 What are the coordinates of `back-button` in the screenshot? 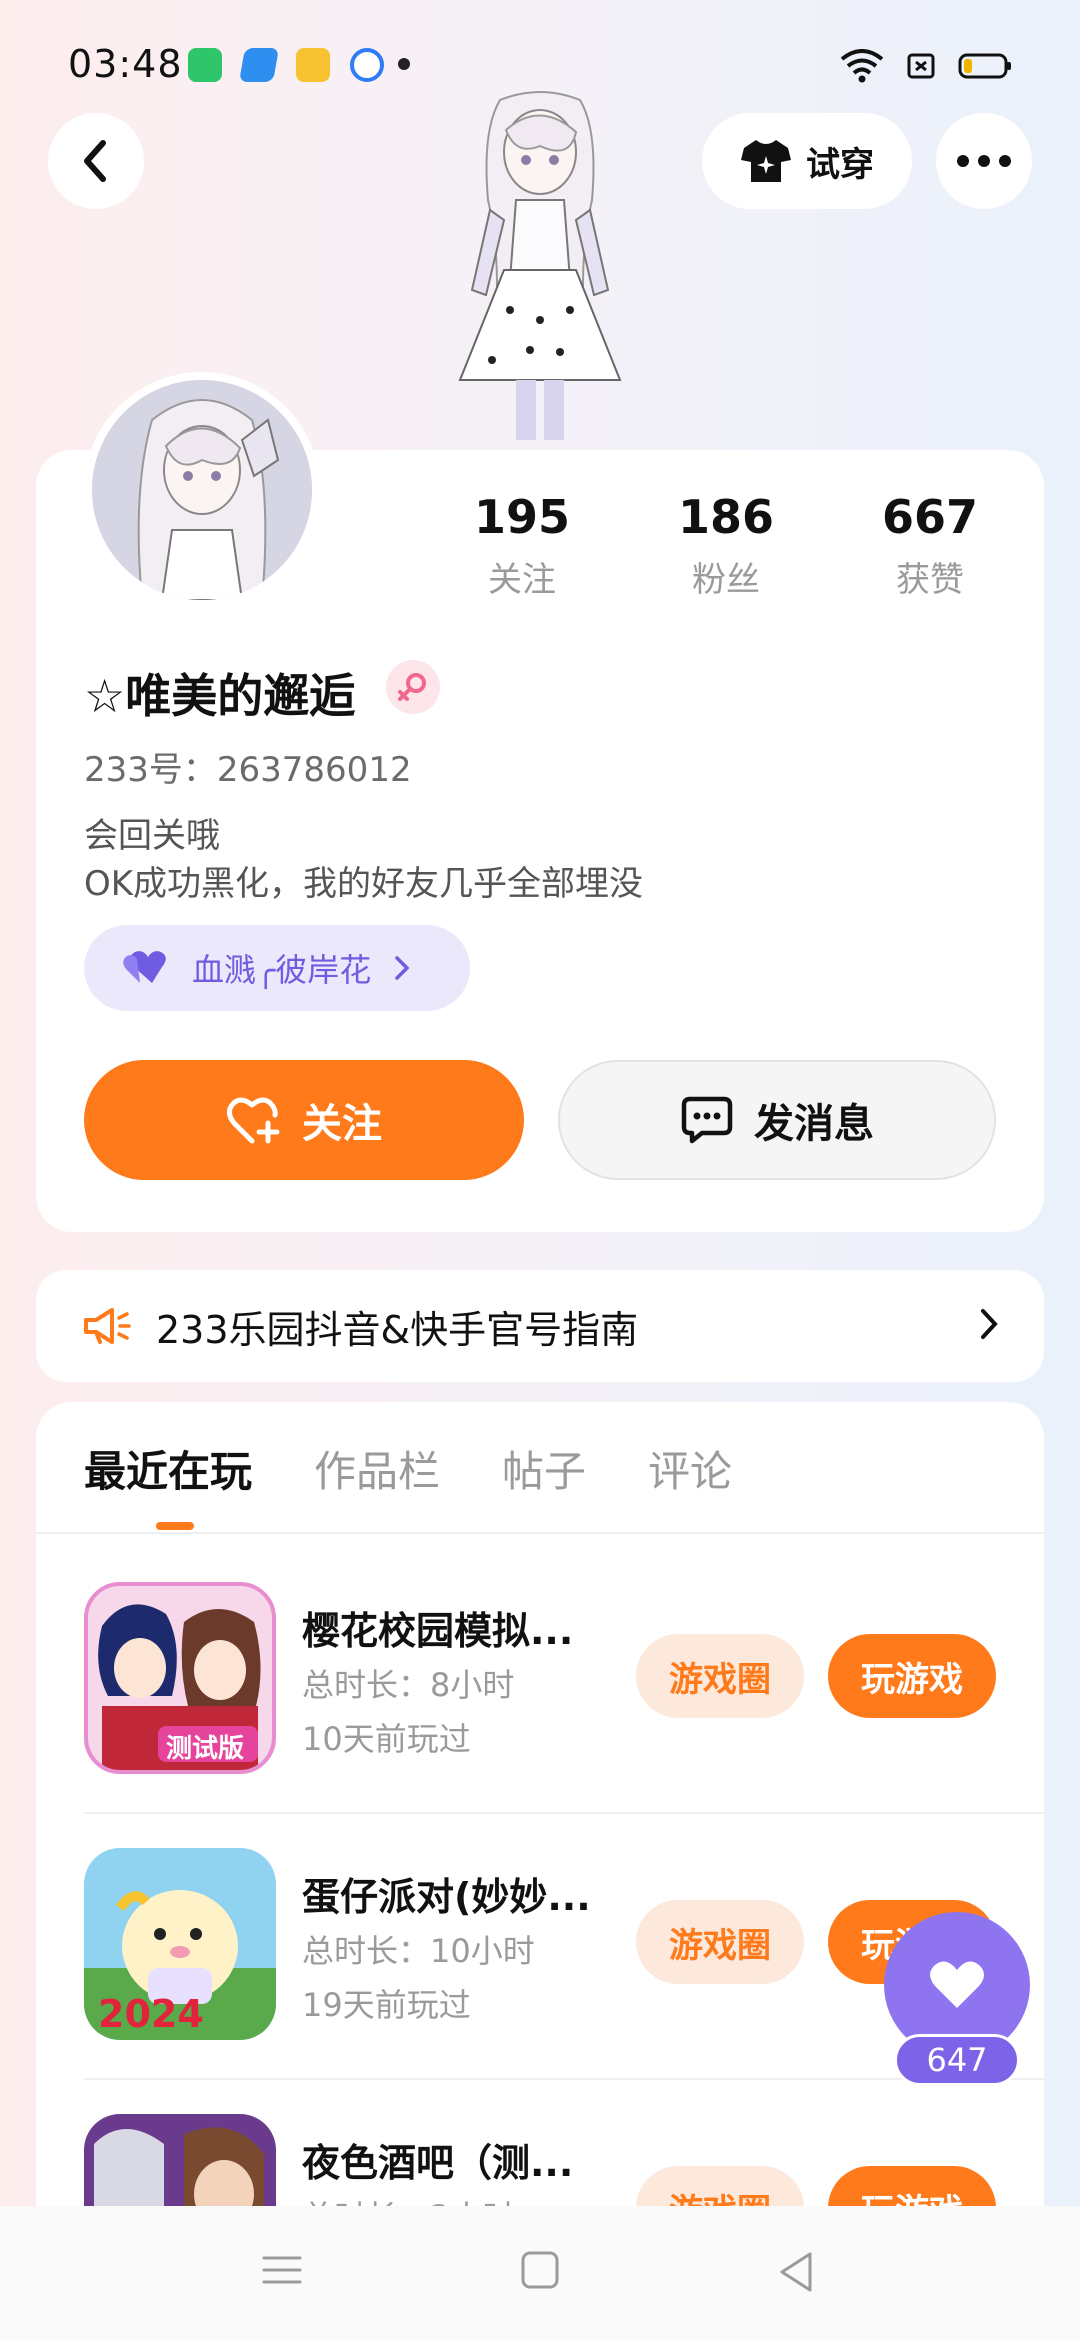 It's located at (96, 161).